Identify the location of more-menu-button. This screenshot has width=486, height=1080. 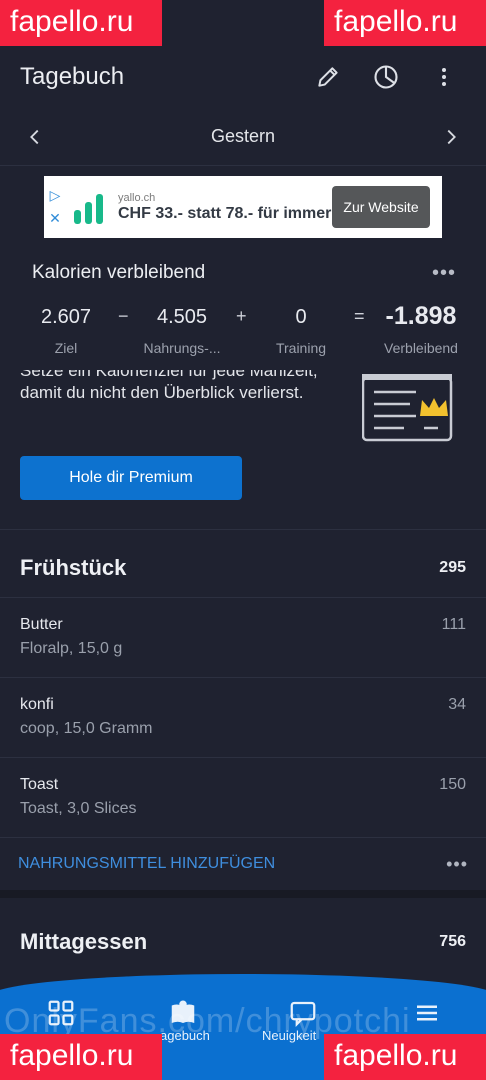
(444, 77).